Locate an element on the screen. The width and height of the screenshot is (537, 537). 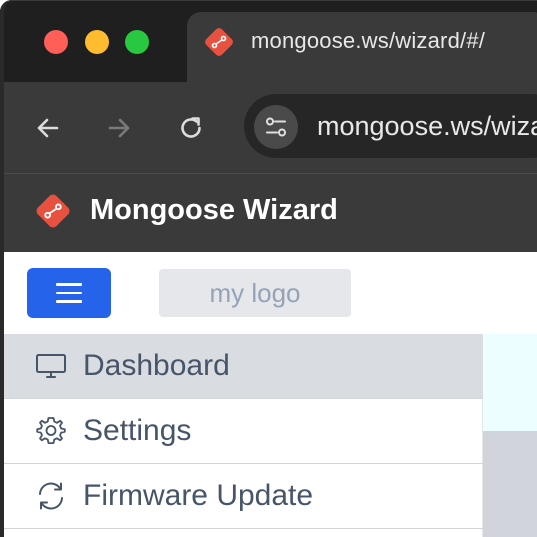
browser-tab: mongoose.ws/wizard/#/ is located at coordinates (362, 47).